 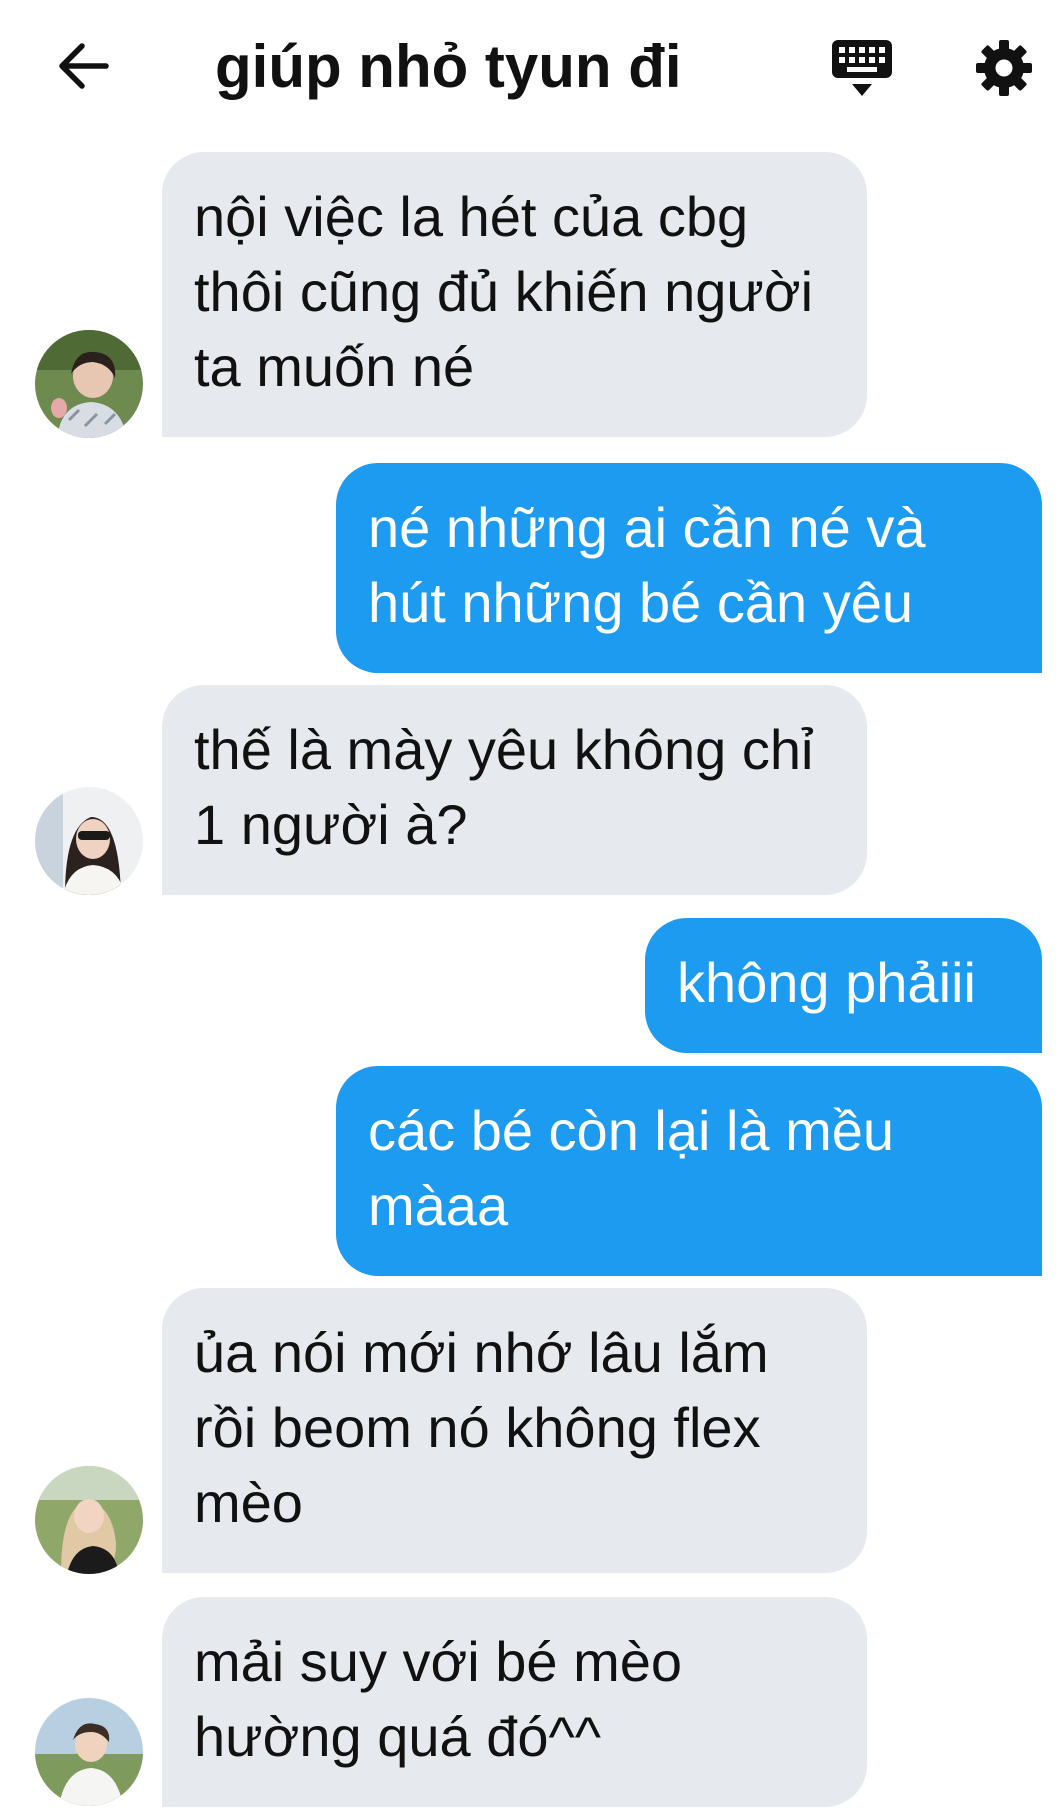 I want to click on settings-button, so click(x=1004, y=68).